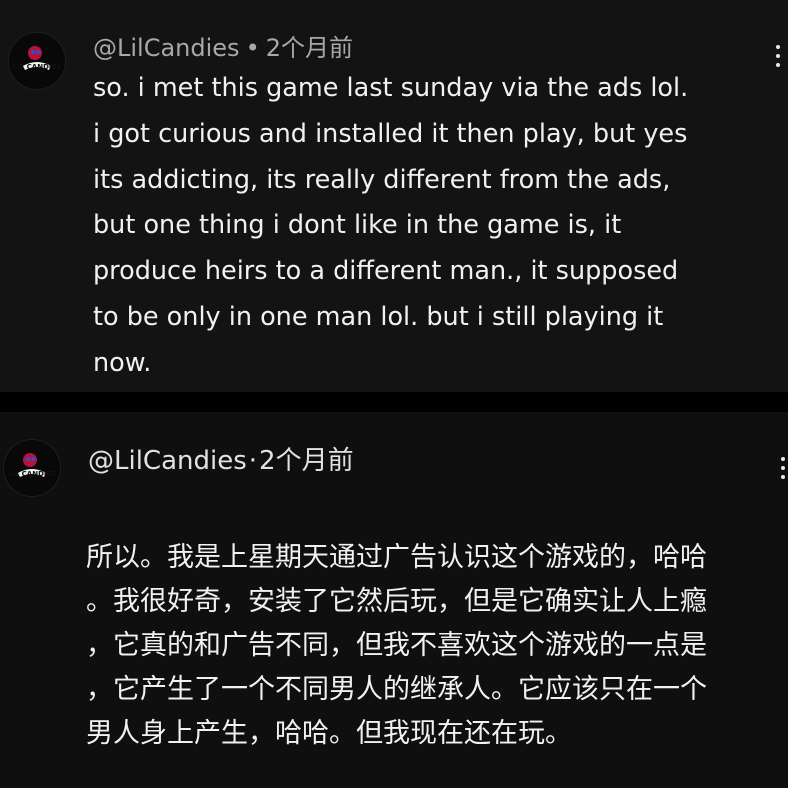 The height and width of the screenshot is (788, 788). What do you see at coordinates (394, 402) in the screenshot?
I see `divider` at bounding box center [394, 402].